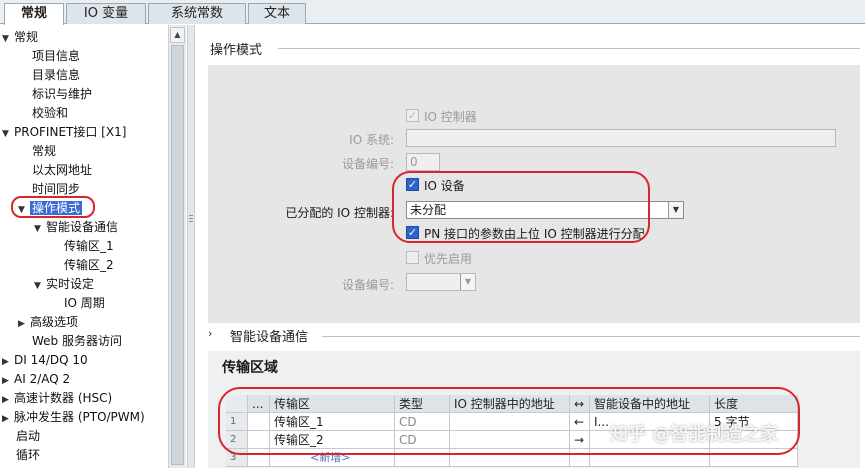  What do you see at coordinates (197, 13) in the screenshot?
I see `tab-system-constants: 系统常数` at bounding box center [197, 13].